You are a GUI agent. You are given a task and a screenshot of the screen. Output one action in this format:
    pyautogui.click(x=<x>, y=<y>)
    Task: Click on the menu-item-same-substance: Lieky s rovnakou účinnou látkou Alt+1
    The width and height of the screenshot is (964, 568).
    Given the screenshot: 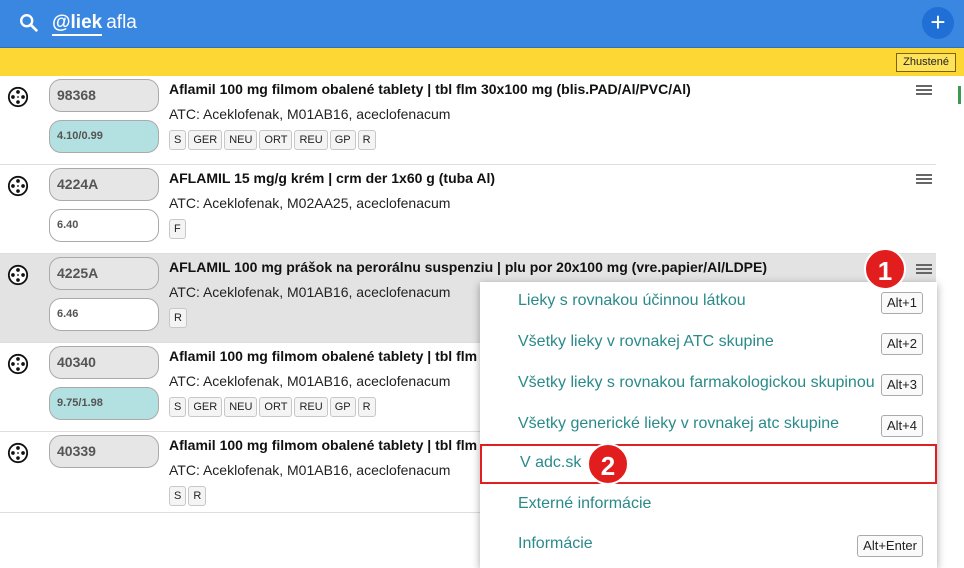 What is the action you would take?
    pyautogui.click(x=708, y=302)
    